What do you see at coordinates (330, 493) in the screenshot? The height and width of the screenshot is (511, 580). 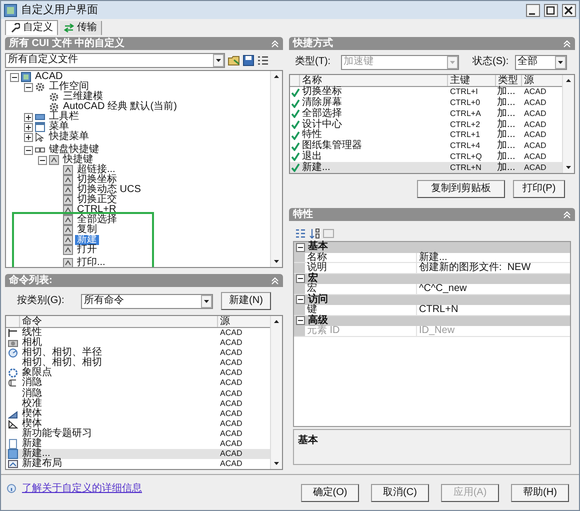 I see `push-button: 确定(O)` at bounding box center [330, 493].